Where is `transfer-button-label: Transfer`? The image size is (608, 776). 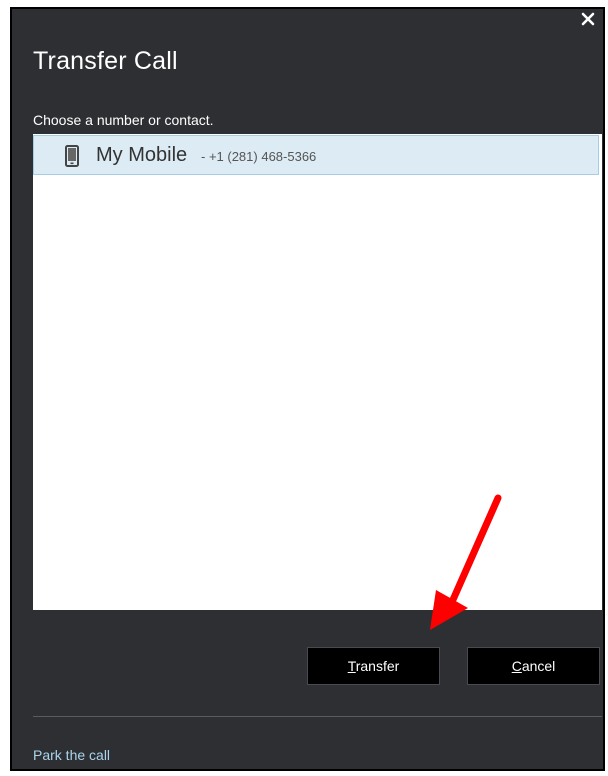
transfer-button-label: Transfer is located at coordinates (374, 666).